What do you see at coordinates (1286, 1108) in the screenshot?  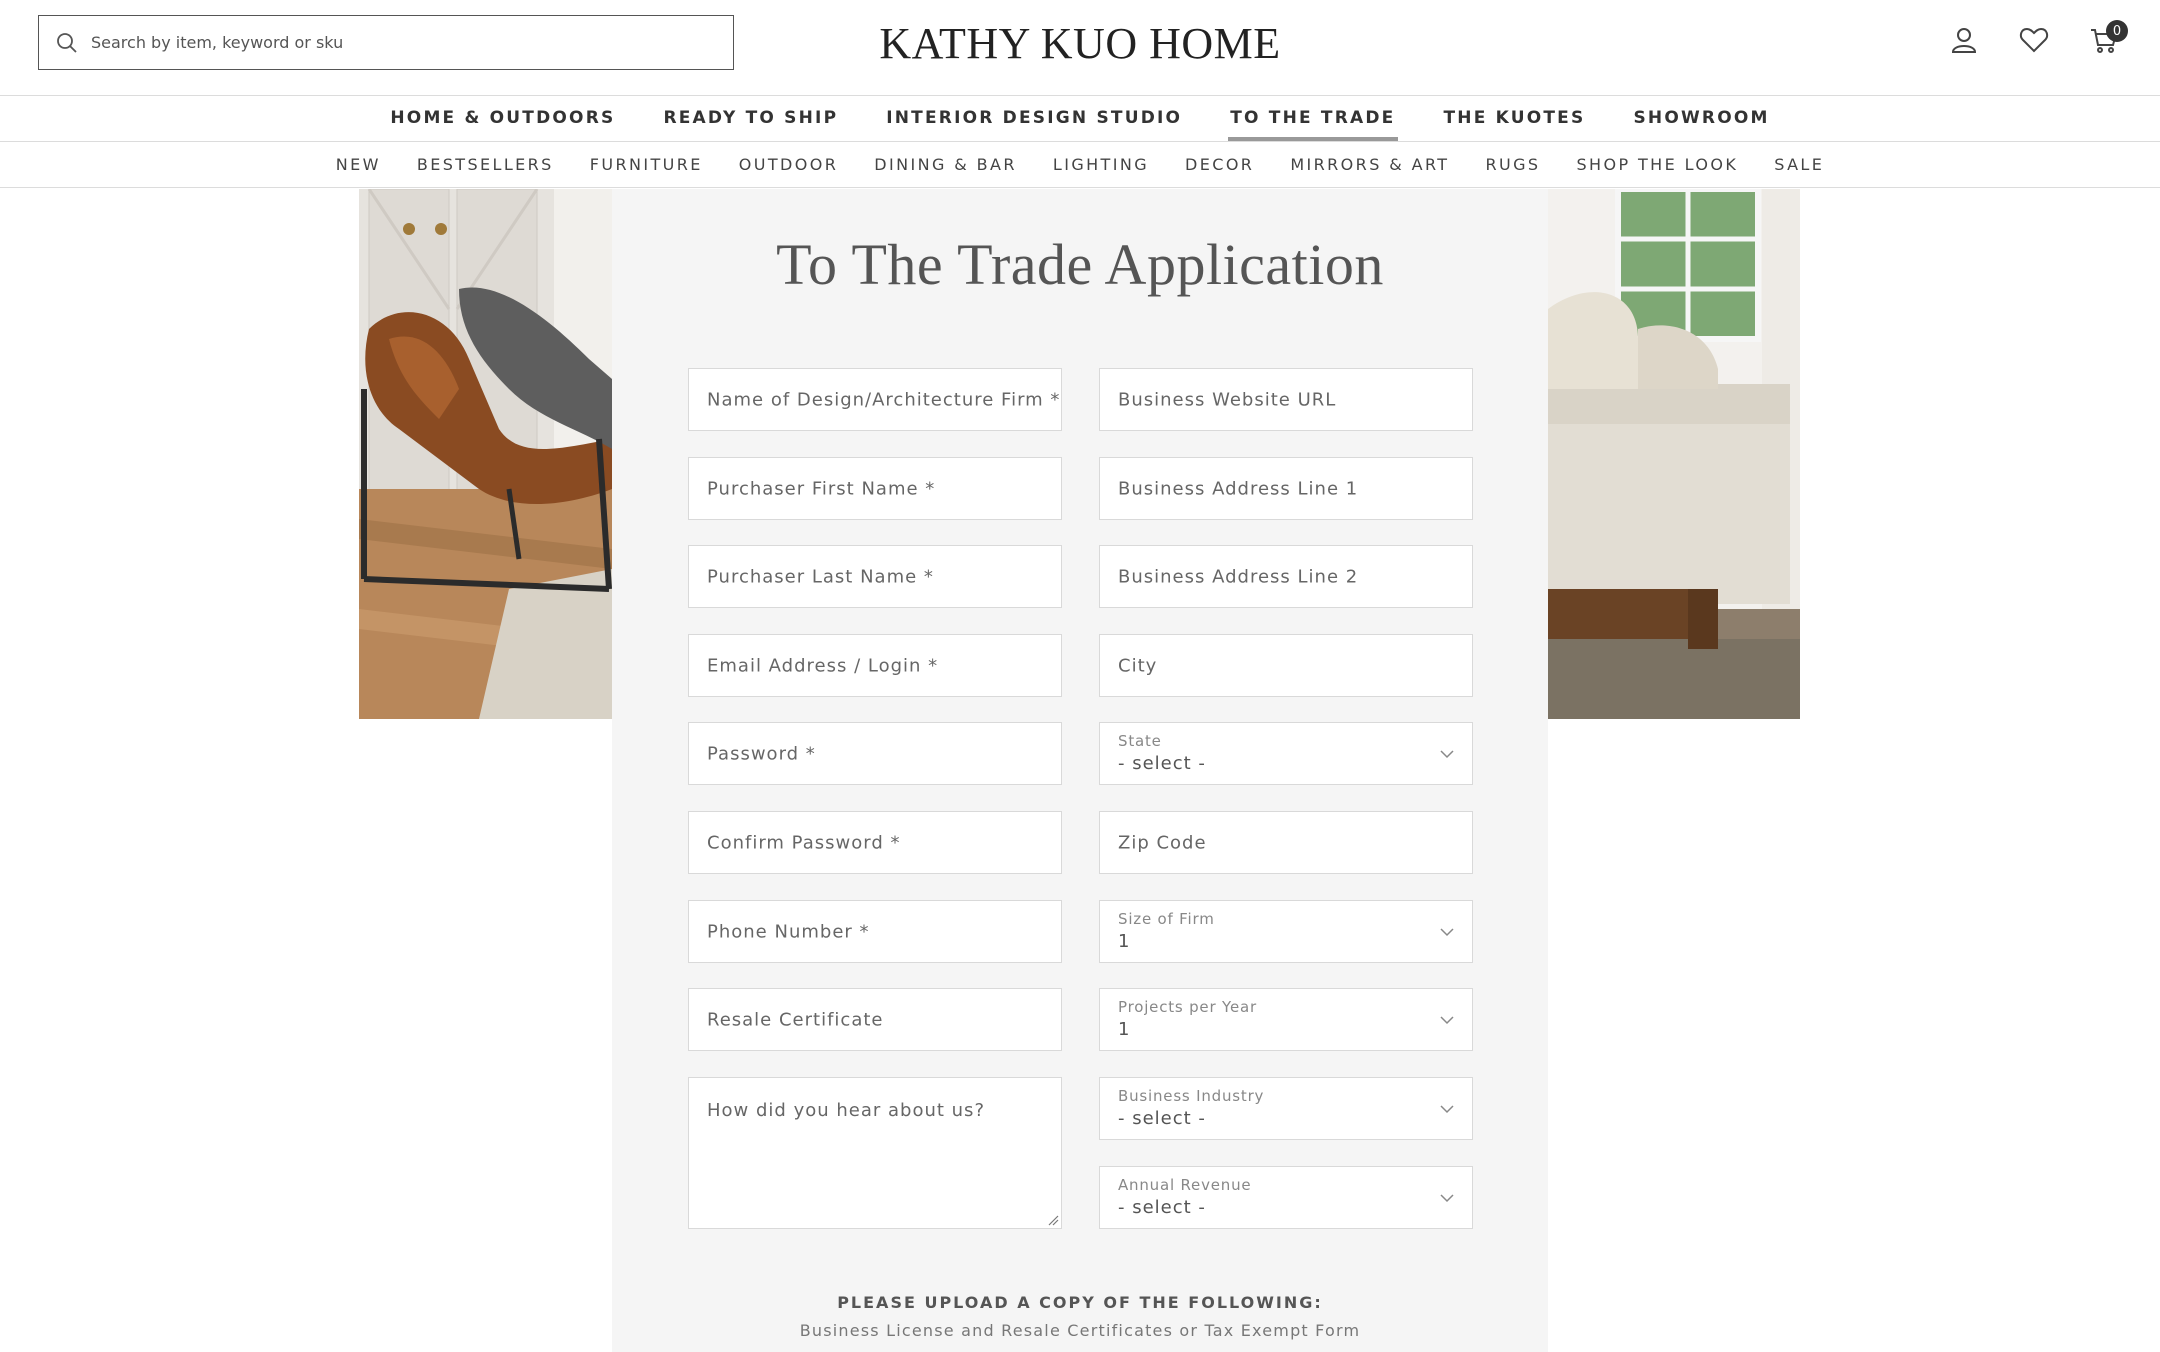 I see `business-industry-select: Business Industry - select -` at bounding box center [1286, 1108].